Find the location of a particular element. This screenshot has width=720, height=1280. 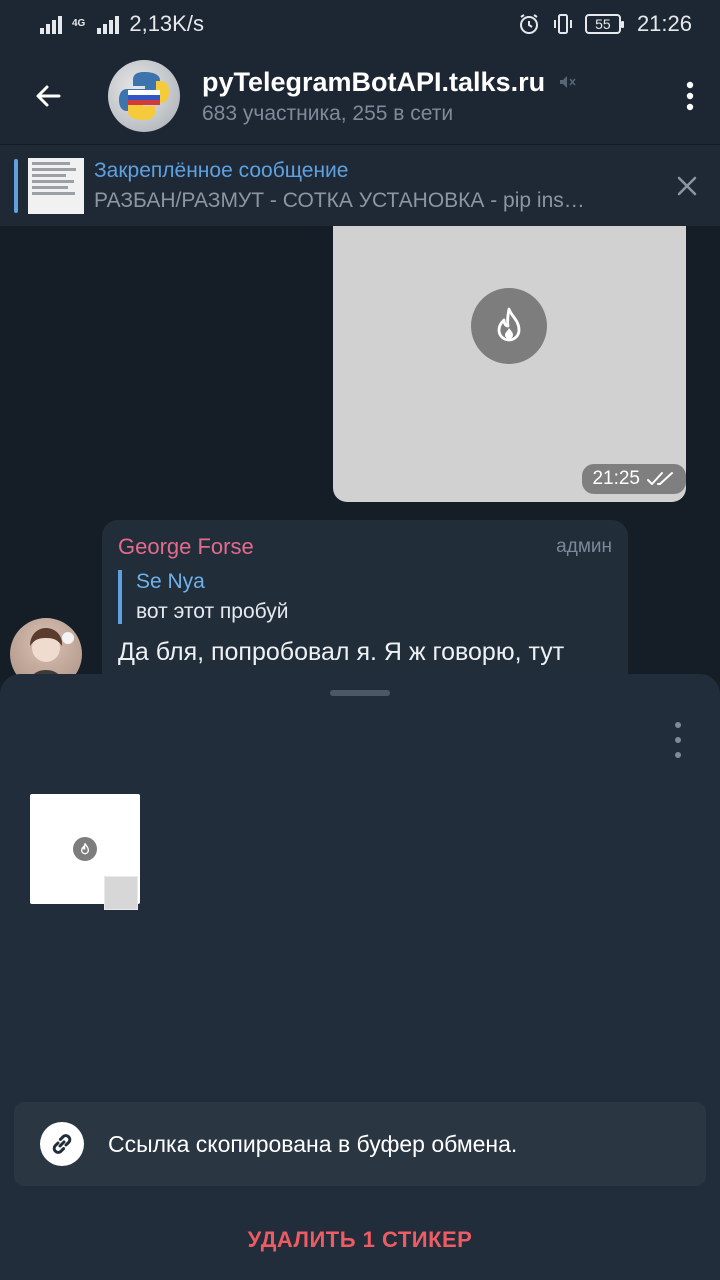

outgoing-media-message: 21:25 is located at coordinates (509, 364).